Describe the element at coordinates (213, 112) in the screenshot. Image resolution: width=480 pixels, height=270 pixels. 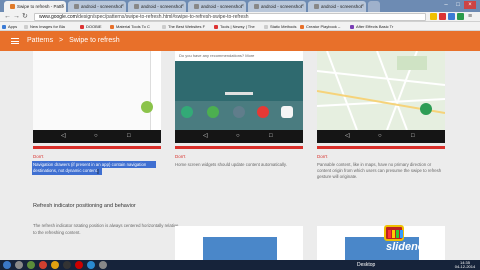
I see `android-app-icon` at that location.